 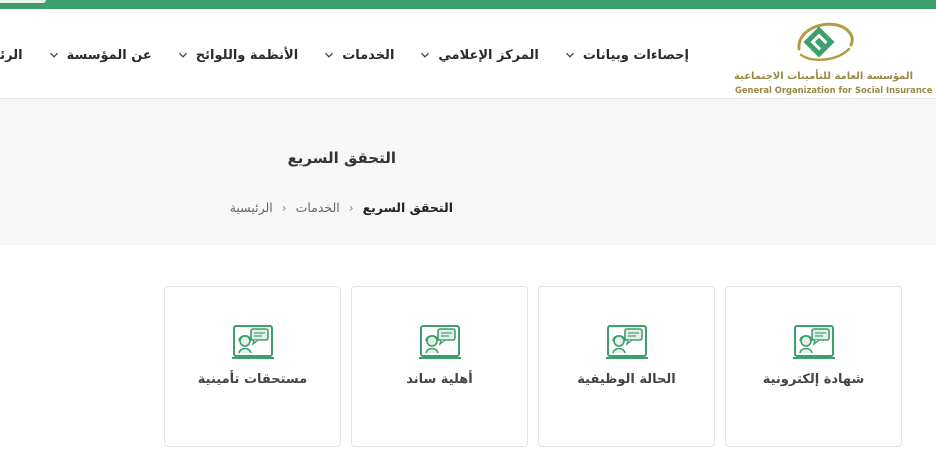 I want to click on nav-services: الخدمات, so click(x=359, y=55).